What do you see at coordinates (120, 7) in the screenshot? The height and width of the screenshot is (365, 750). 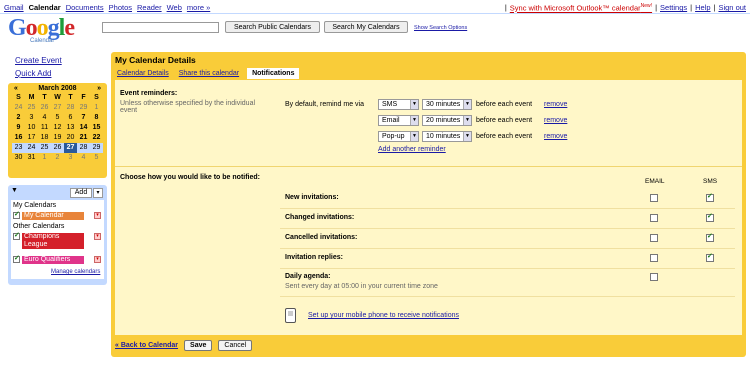 I see `nav-photos: Photos` at bounding box center [120, 7].